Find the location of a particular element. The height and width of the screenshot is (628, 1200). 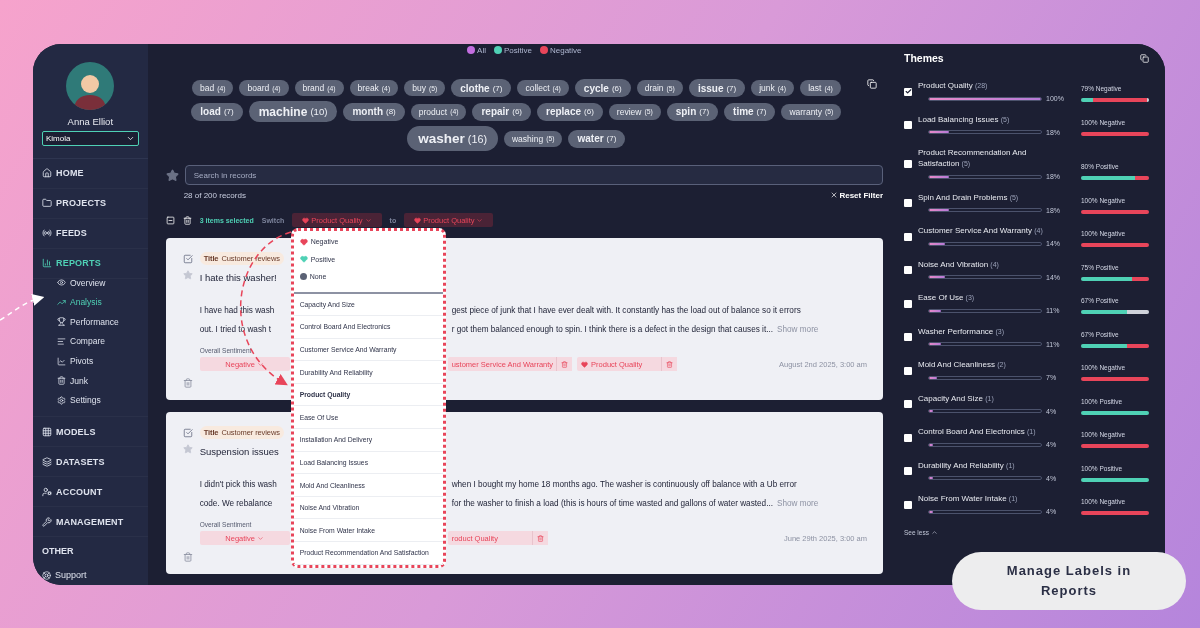

review-text: I have had this wash is located at coordinates (237, 310).